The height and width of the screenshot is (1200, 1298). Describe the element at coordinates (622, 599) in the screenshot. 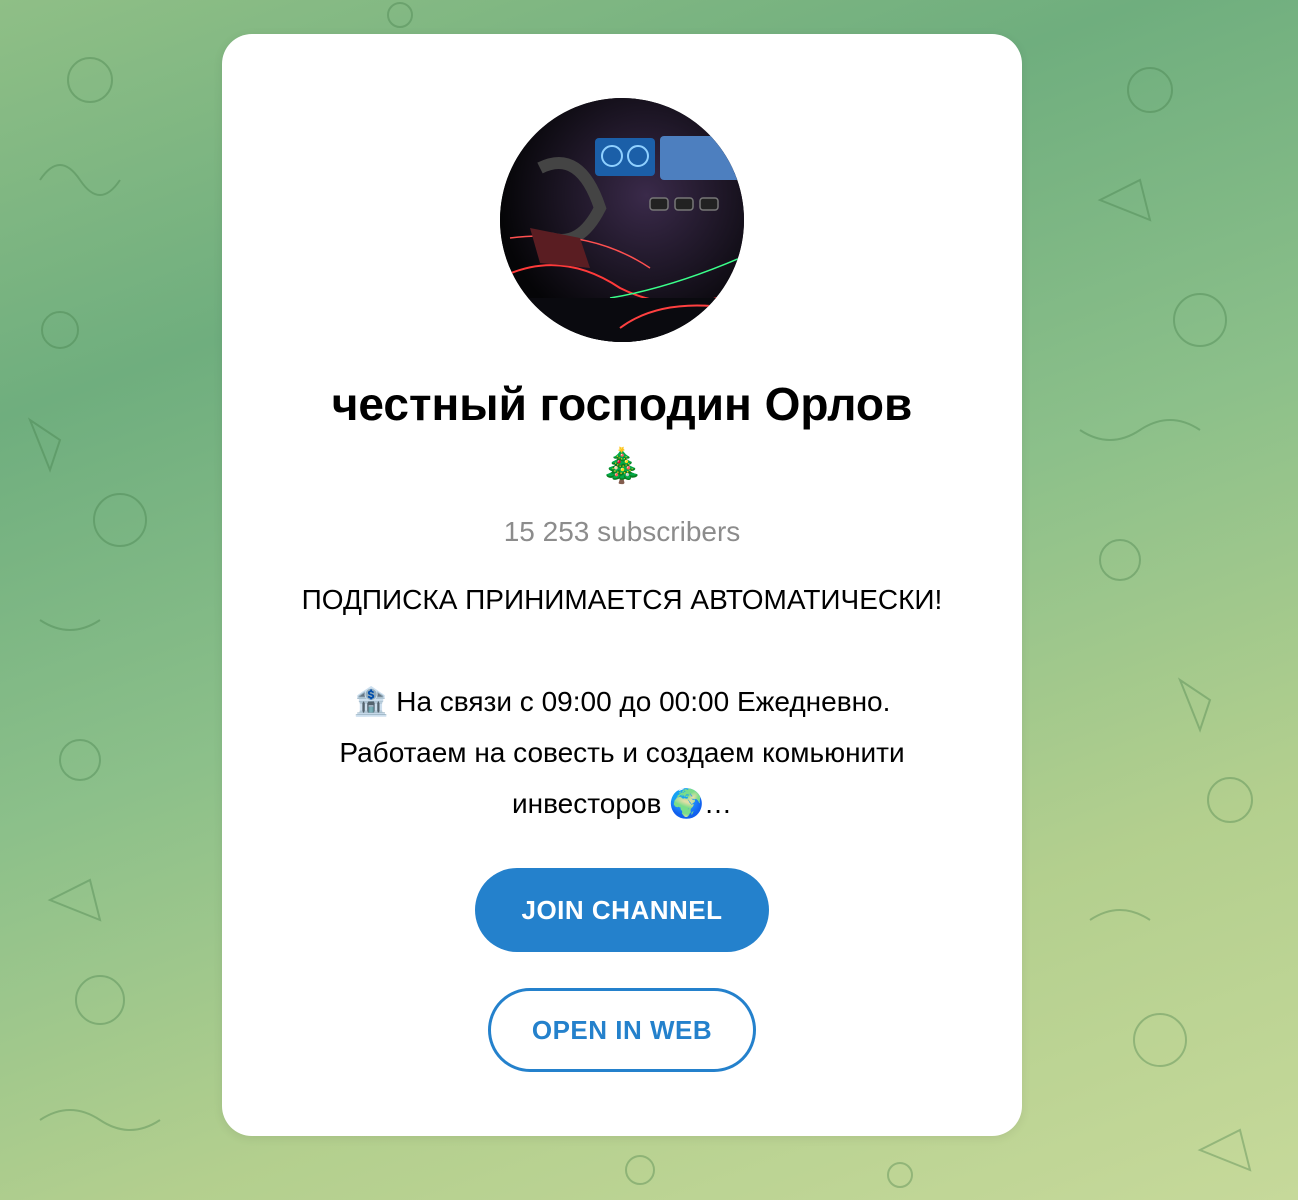

I see `description-line: ПОДПИСКА ПРИНИМАЕТСЯ АВТОМАТИЧЕСКИ!` at that location.